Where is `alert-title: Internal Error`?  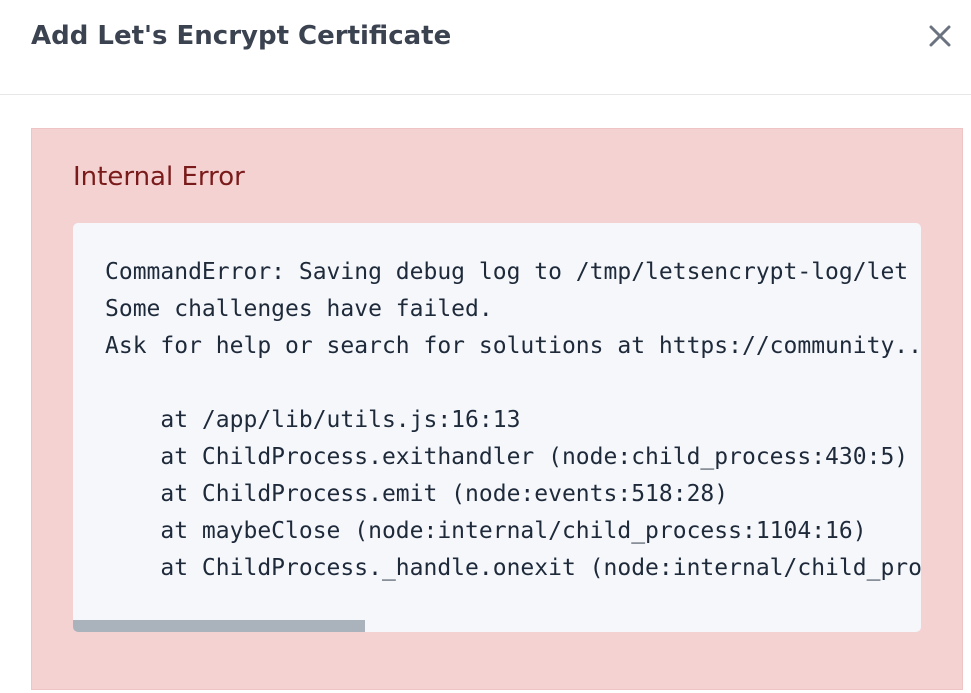
alert-title: Internal Error is located at coordinates (159, 177).